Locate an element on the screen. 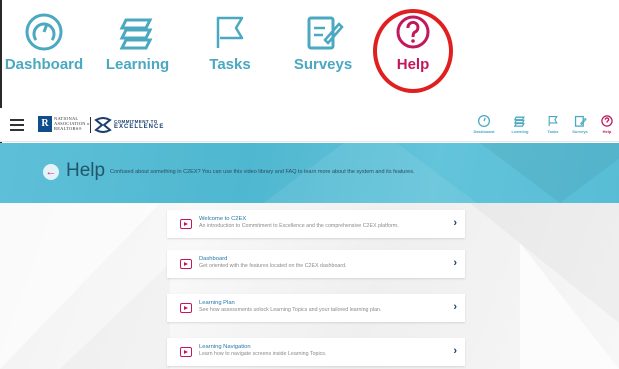  nav-dashboard: Dashboard is located at coordinates (44, 41).